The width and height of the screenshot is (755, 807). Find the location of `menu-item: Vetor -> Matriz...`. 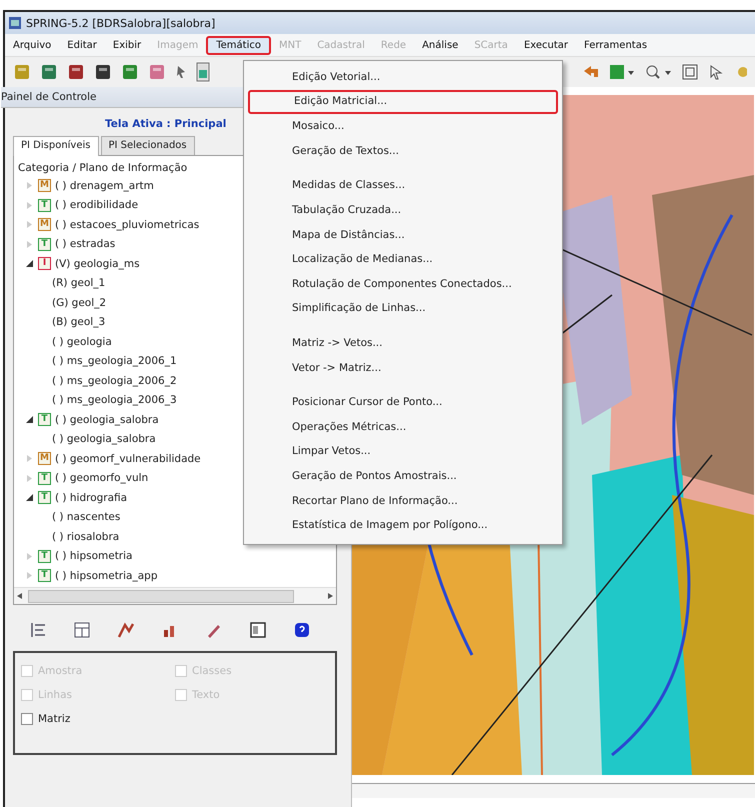

menu-item: Vetor -> Matriz... is located at coordinates (403, 368).